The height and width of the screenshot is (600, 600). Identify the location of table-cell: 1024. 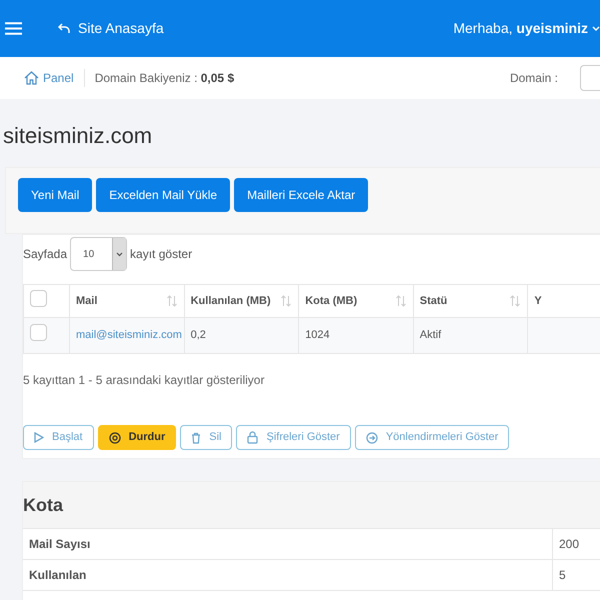
(317, 335).